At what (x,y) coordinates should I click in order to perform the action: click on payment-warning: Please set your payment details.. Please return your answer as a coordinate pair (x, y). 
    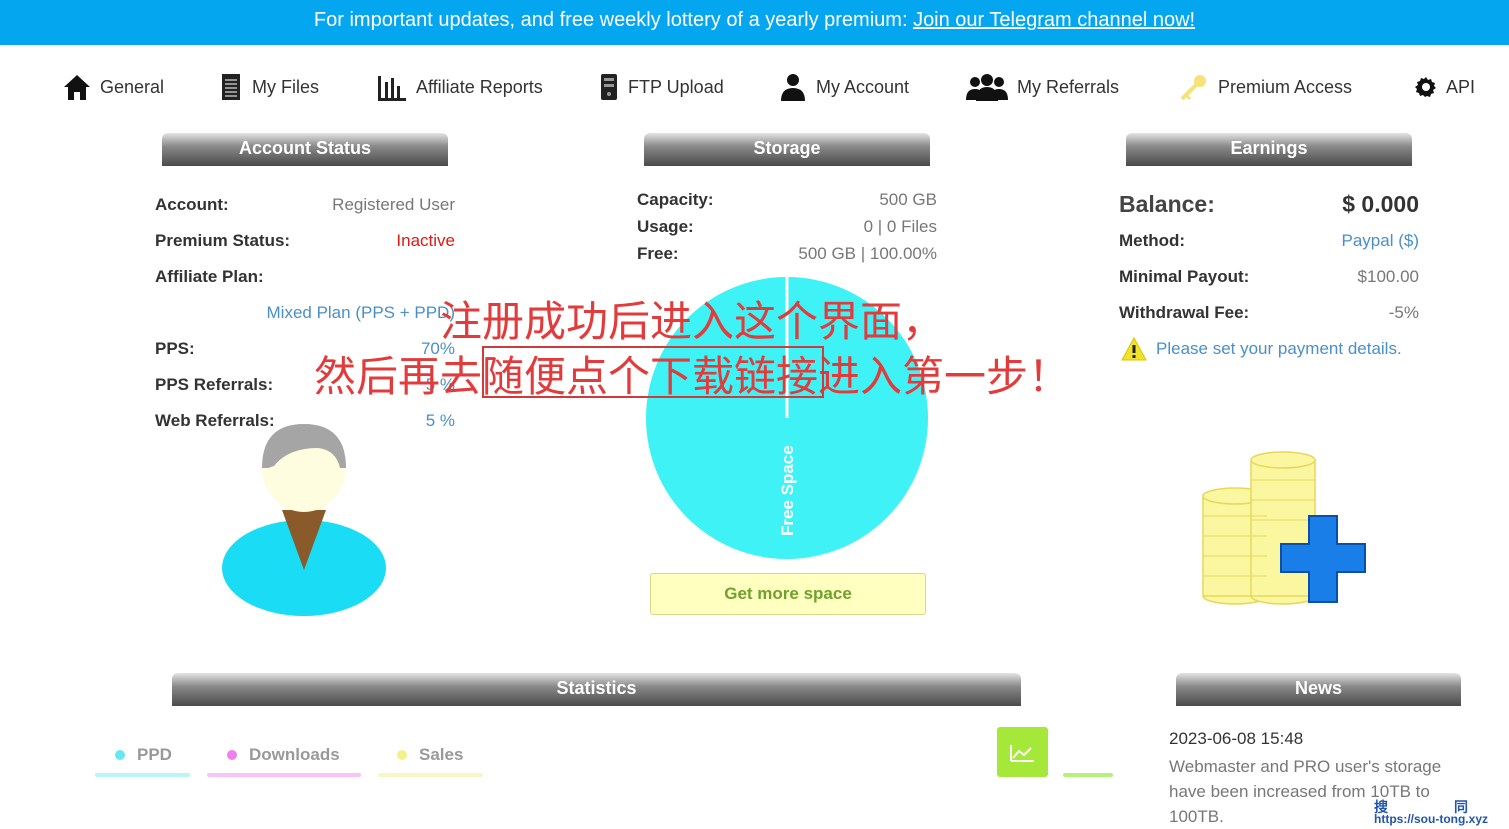
    Looking at the image, I should click on (1261, 349).